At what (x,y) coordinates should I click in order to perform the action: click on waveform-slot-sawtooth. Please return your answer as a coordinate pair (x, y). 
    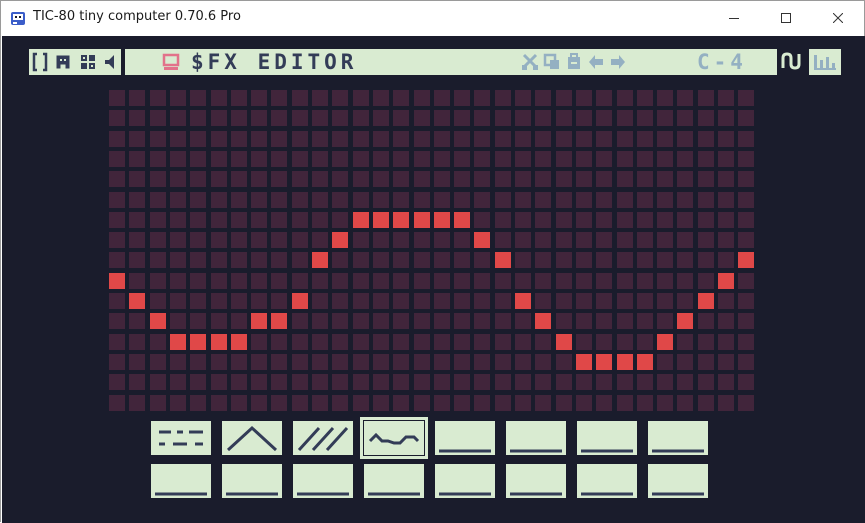
    Looking at the image, I should click on (323, 438).